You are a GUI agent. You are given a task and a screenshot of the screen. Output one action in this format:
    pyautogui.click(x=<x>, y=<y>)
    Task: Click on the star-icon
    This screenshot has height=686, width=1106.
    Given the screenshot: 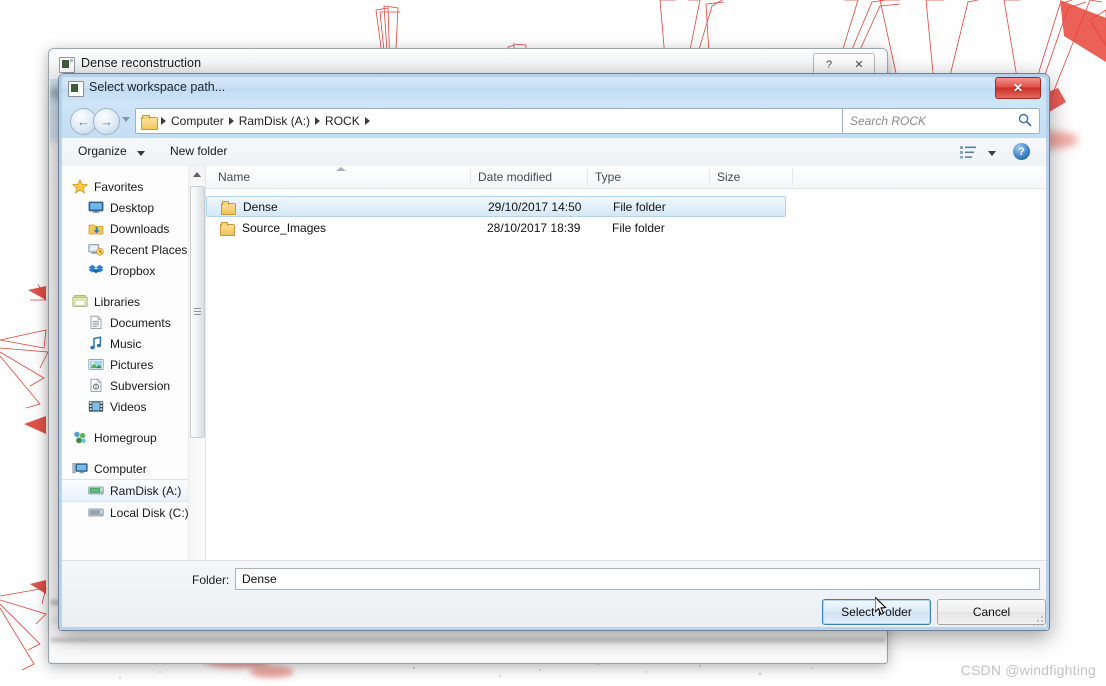 What is the action you would take?
    pyautogui.click(x=80, y=186)
    